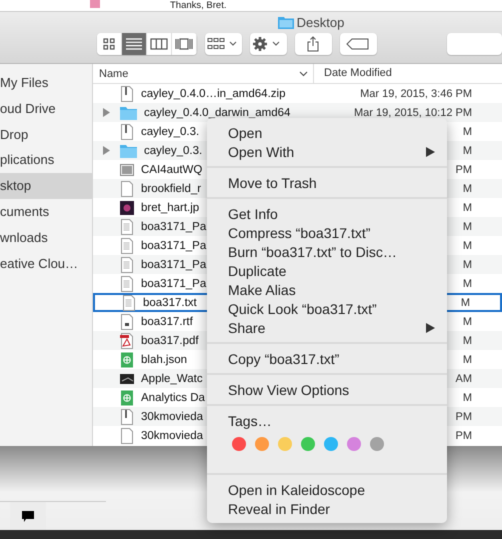 This screenshot has height=539, width=502. Describe the element at coordinates (167, 322) in the screenshot. I see `file-name: boa317.rtf` at that location.